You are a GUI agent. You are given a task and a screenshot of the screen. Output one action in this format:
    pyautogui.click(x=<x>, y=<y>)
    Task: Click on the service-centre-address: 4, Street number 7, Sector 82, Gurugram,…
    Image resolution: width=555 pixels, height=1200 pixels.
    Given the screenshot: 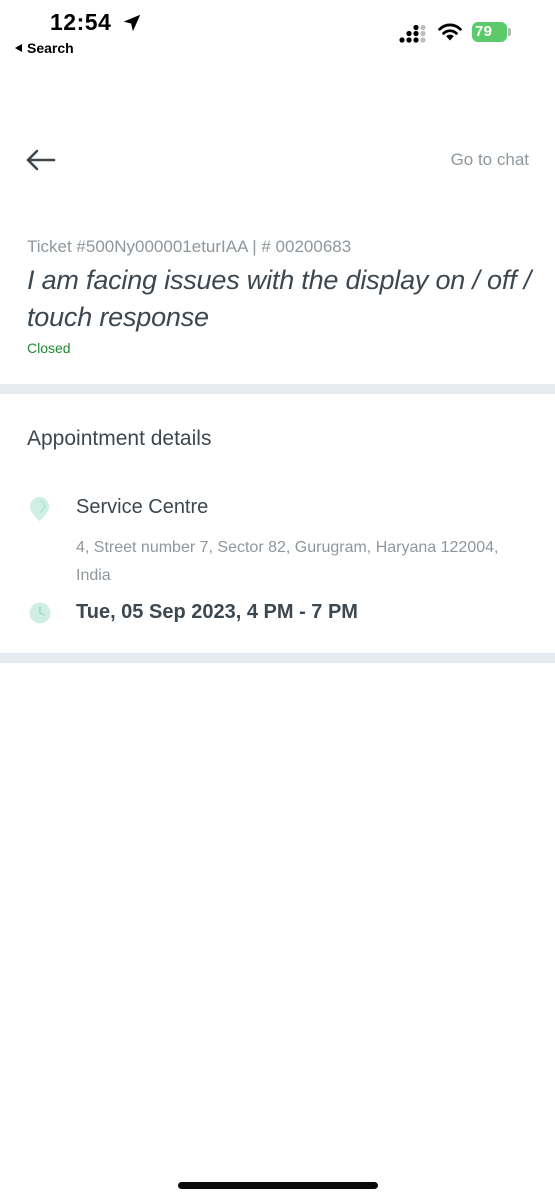 What is the action you would take?
    pyautogui.click(x=287, y=561)
    